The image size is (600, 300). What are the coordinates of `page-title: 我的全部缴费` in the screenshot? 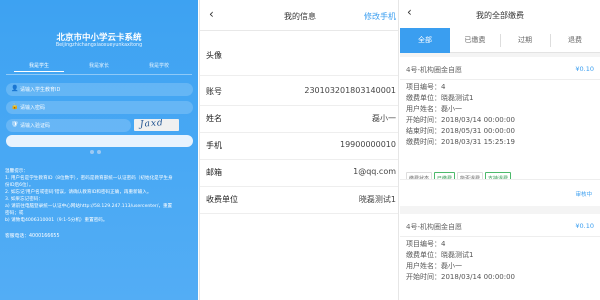 It's located at (500, 15).